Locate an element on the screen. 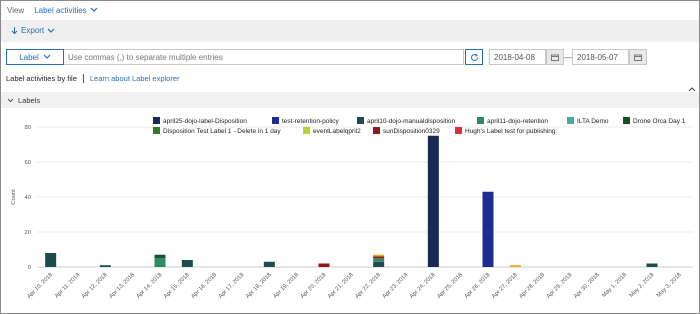 The image size is (700, 314). x-tick-label: Apr 28, 2018 is located at coordinates (532, 286).